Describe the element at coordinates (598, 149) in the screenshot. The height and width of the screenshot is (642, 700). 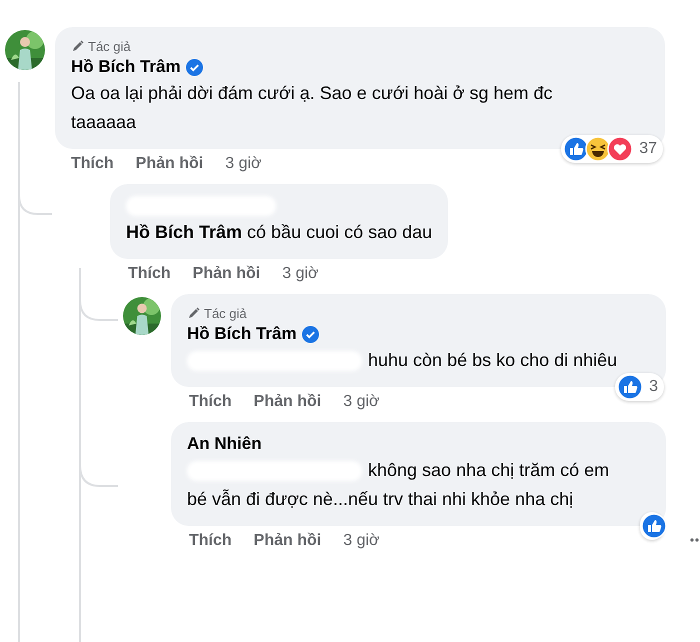
I see `laughing-emoji-icon` at that location.